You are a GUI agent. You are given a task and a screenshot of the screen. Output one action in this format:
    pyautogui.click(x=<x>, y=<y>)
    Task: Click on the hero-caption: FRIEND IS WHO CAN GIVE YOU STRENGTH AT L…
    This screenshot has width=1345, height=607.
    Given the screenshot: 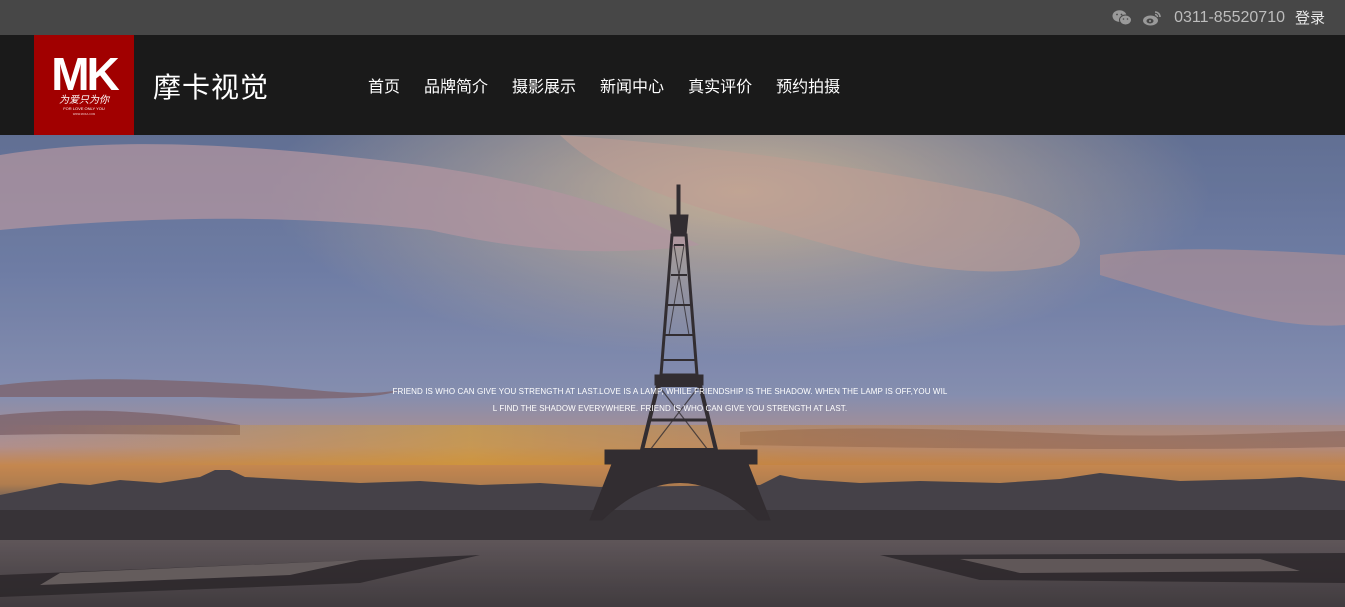 What is the action you would take?
    pyautogui.click(x=670, y=400)
    